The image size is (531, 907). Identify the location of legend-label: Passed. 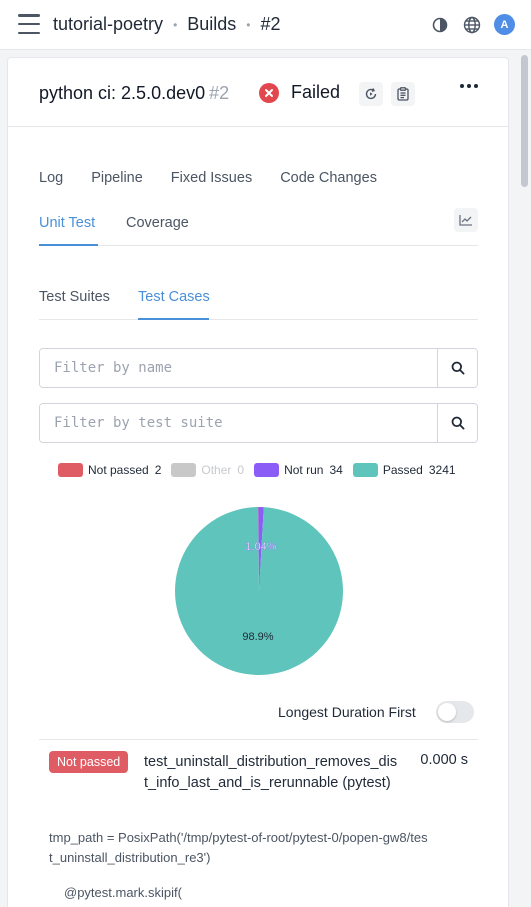
(402, 470).